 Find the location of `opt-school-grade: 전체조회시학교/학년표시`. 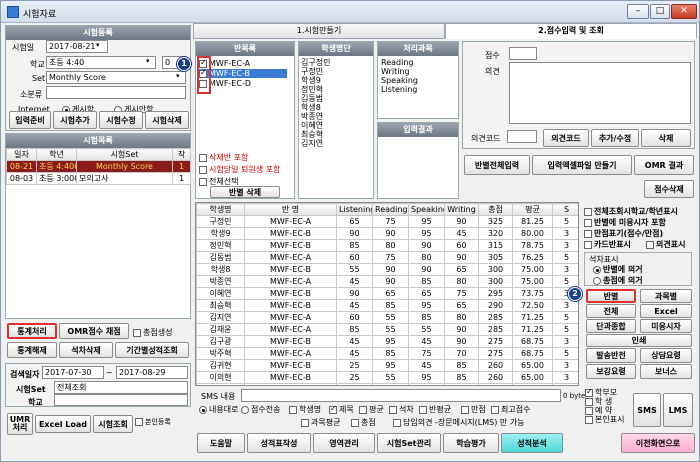

opt-school-grade: 전체조회시학교/학년표시 is located at coordinates (631, 211).